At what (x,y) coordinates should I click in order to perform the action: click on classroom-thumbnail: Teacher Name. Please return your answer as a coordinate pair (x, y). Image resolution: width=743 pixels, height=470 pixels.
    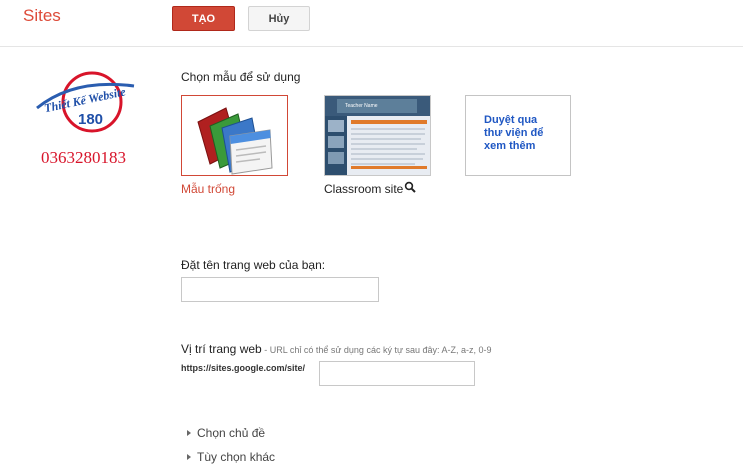
    Looking at the image, I should click on (377, 135).